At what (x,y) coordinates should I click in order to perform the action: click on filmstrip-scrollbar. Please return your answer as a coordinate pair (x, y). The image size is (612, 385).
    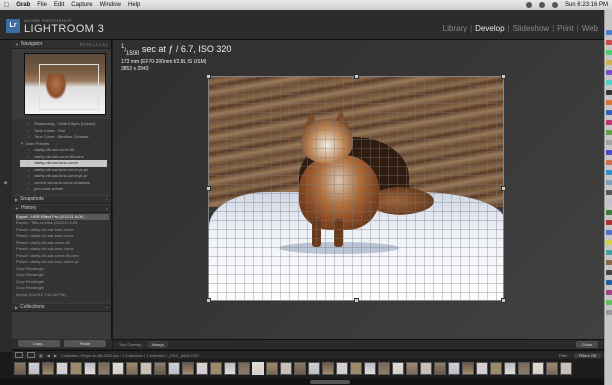
    Looking at the image, I should click on (302, 382).